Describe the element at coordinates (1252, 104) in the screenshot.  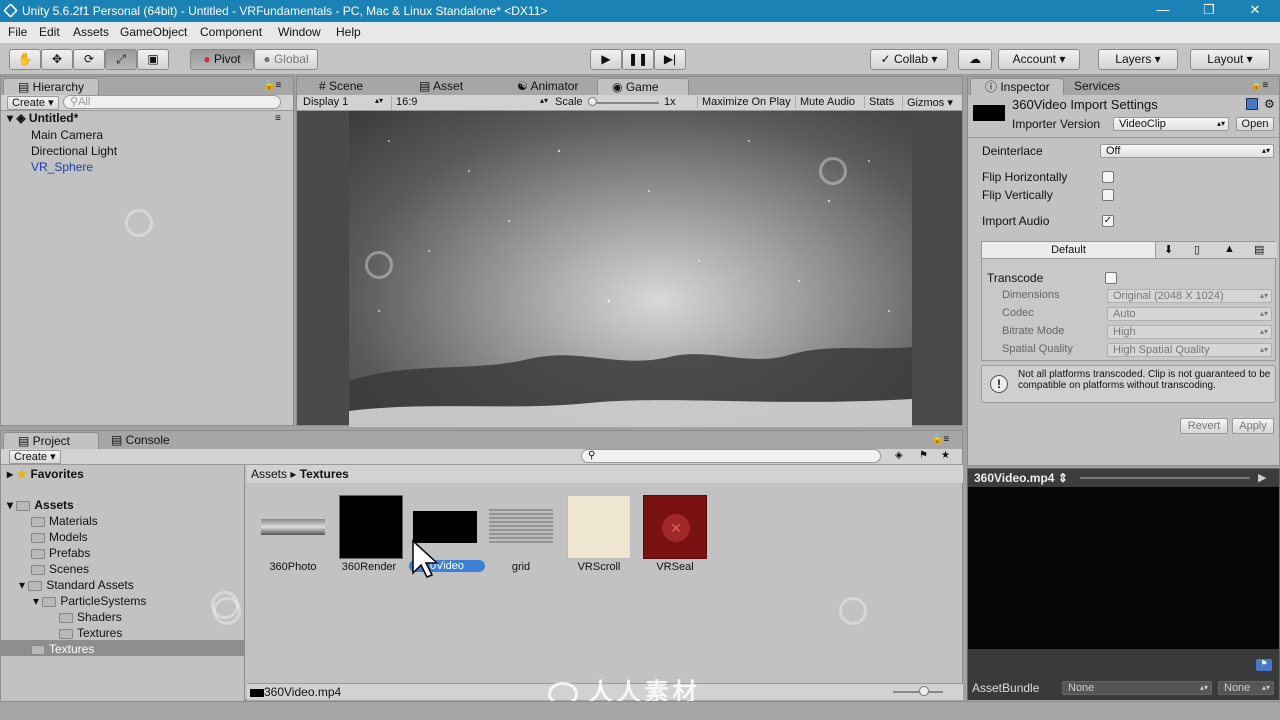
I see `help-book-icon` at that location.